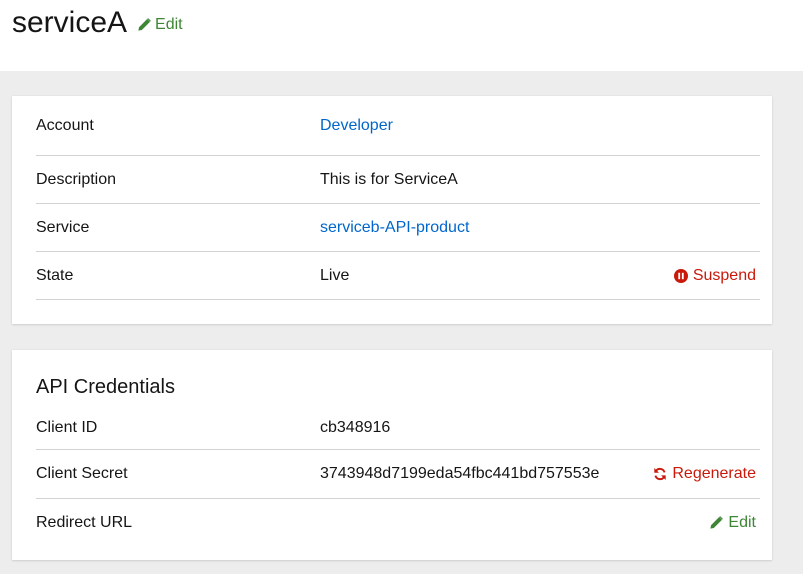 The width and height of the screenshot is (803, 574). I want to click on suspend-button: Suspend, so click(714, 275).